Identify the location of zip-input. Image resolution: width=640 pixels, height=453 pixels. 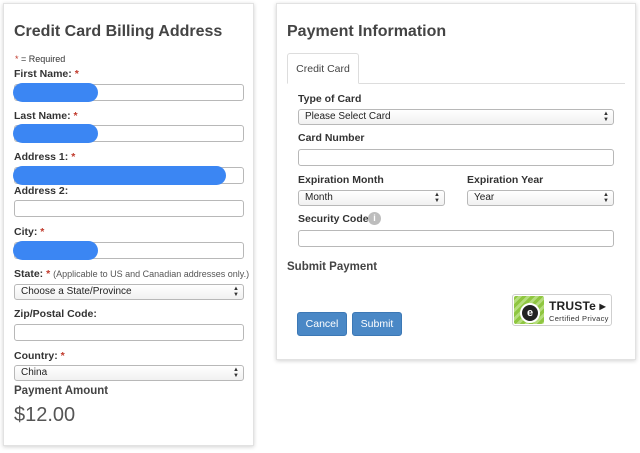
(129, 332).